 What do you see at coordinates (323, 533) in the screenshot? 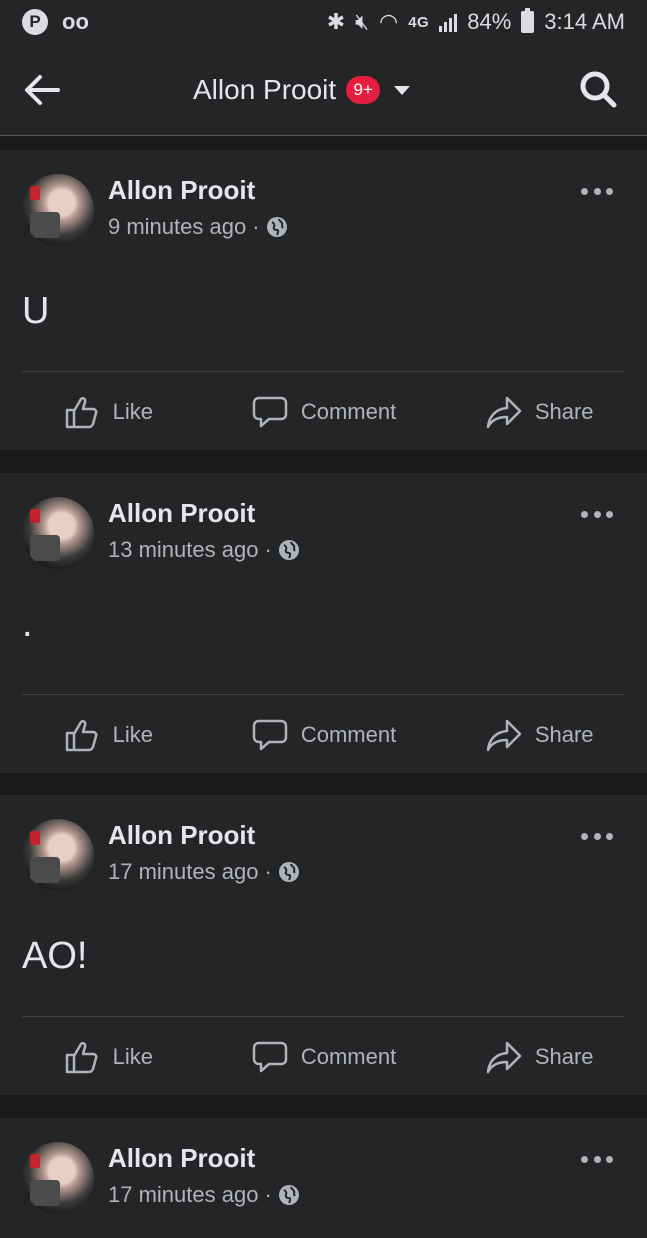
I see `post-header: Allon Prooit 13 minutes ago ·` at bounding box center [323, 533].